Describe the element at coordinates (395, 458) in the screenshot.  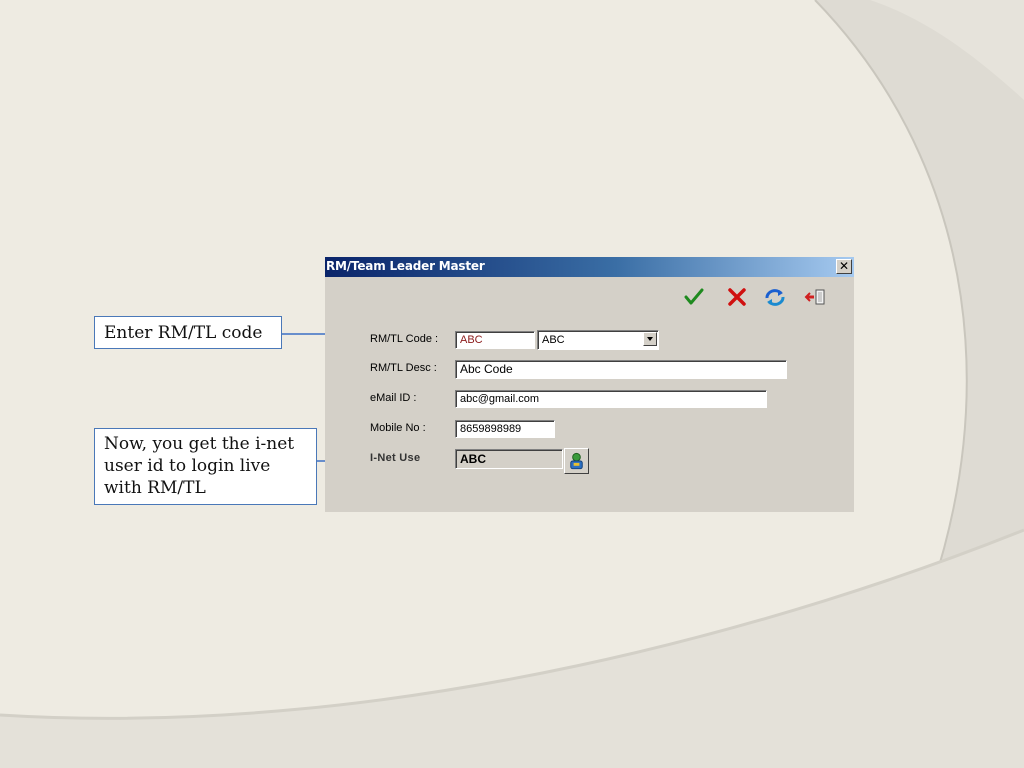
I see `inet-user-label: I-Net Use` at that location.